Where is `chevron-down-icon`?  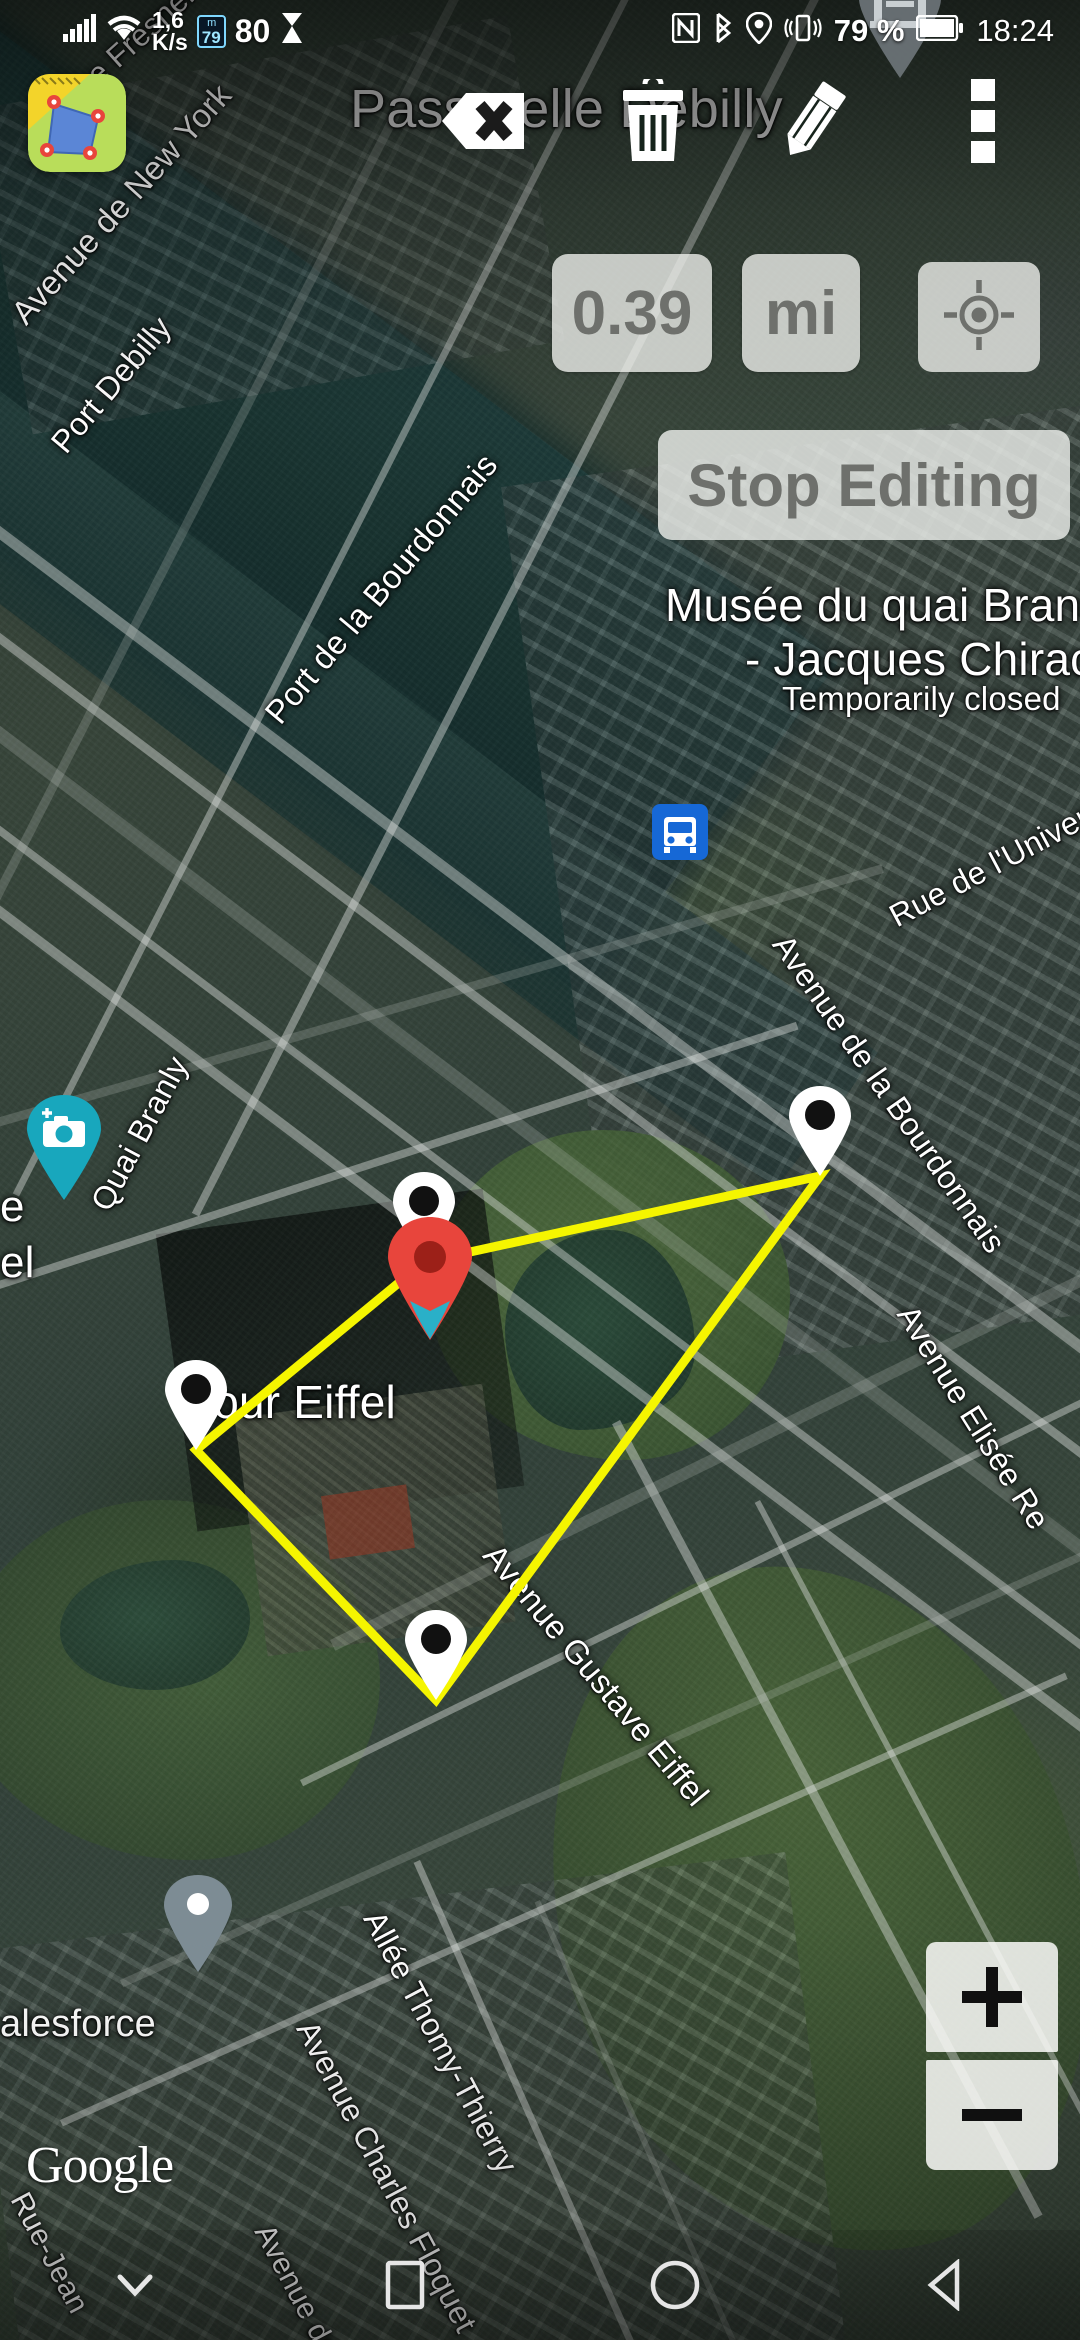
chevron-down-icon is located at coordinates (135, 2285).